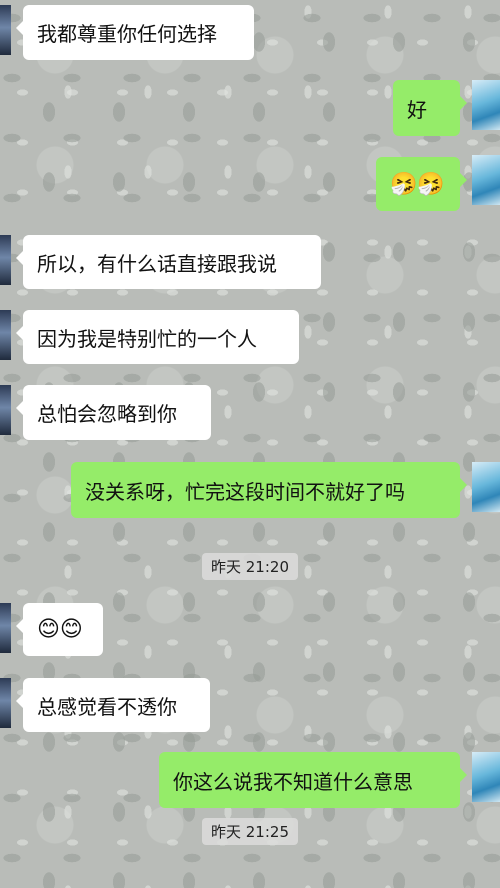  I want to click on message-bubble: 总感觉看不透你, so click(113, 705).